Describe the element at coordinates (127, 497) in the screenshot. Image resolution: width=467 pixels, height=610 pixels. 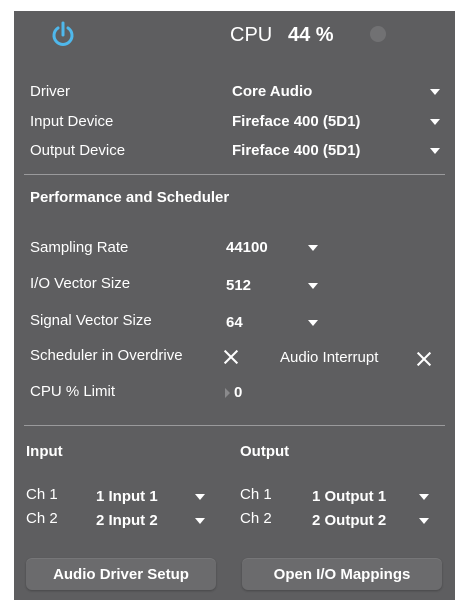
I see `input-ch1-select: 1 Input 1` at that location.